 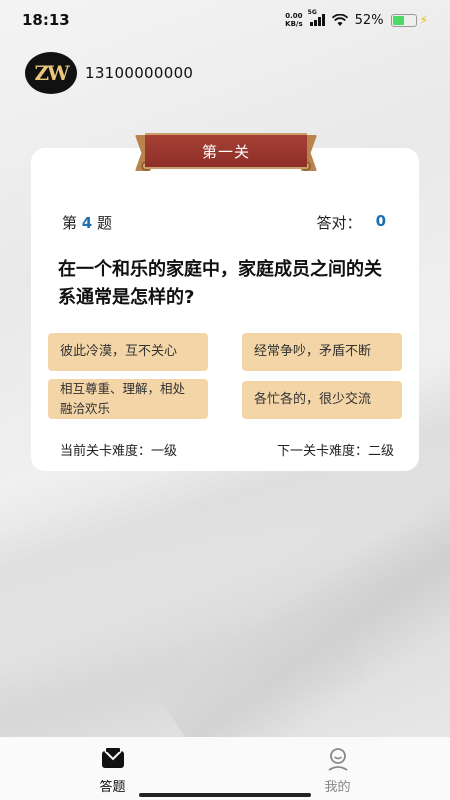 What do you see at coordinates (339, 19) in the screenshot?
I see `wifi-icon` at bounding box center [339, 19].